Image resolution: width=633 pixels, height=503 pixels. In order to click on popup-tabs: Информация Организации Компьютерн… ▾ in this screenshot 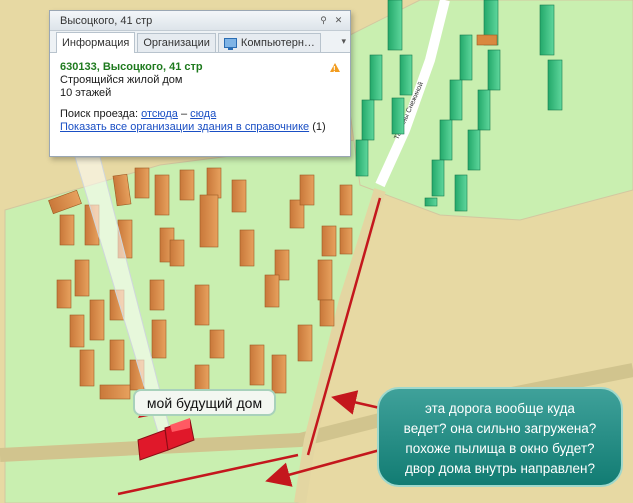, I will do `click(200, 42)`.